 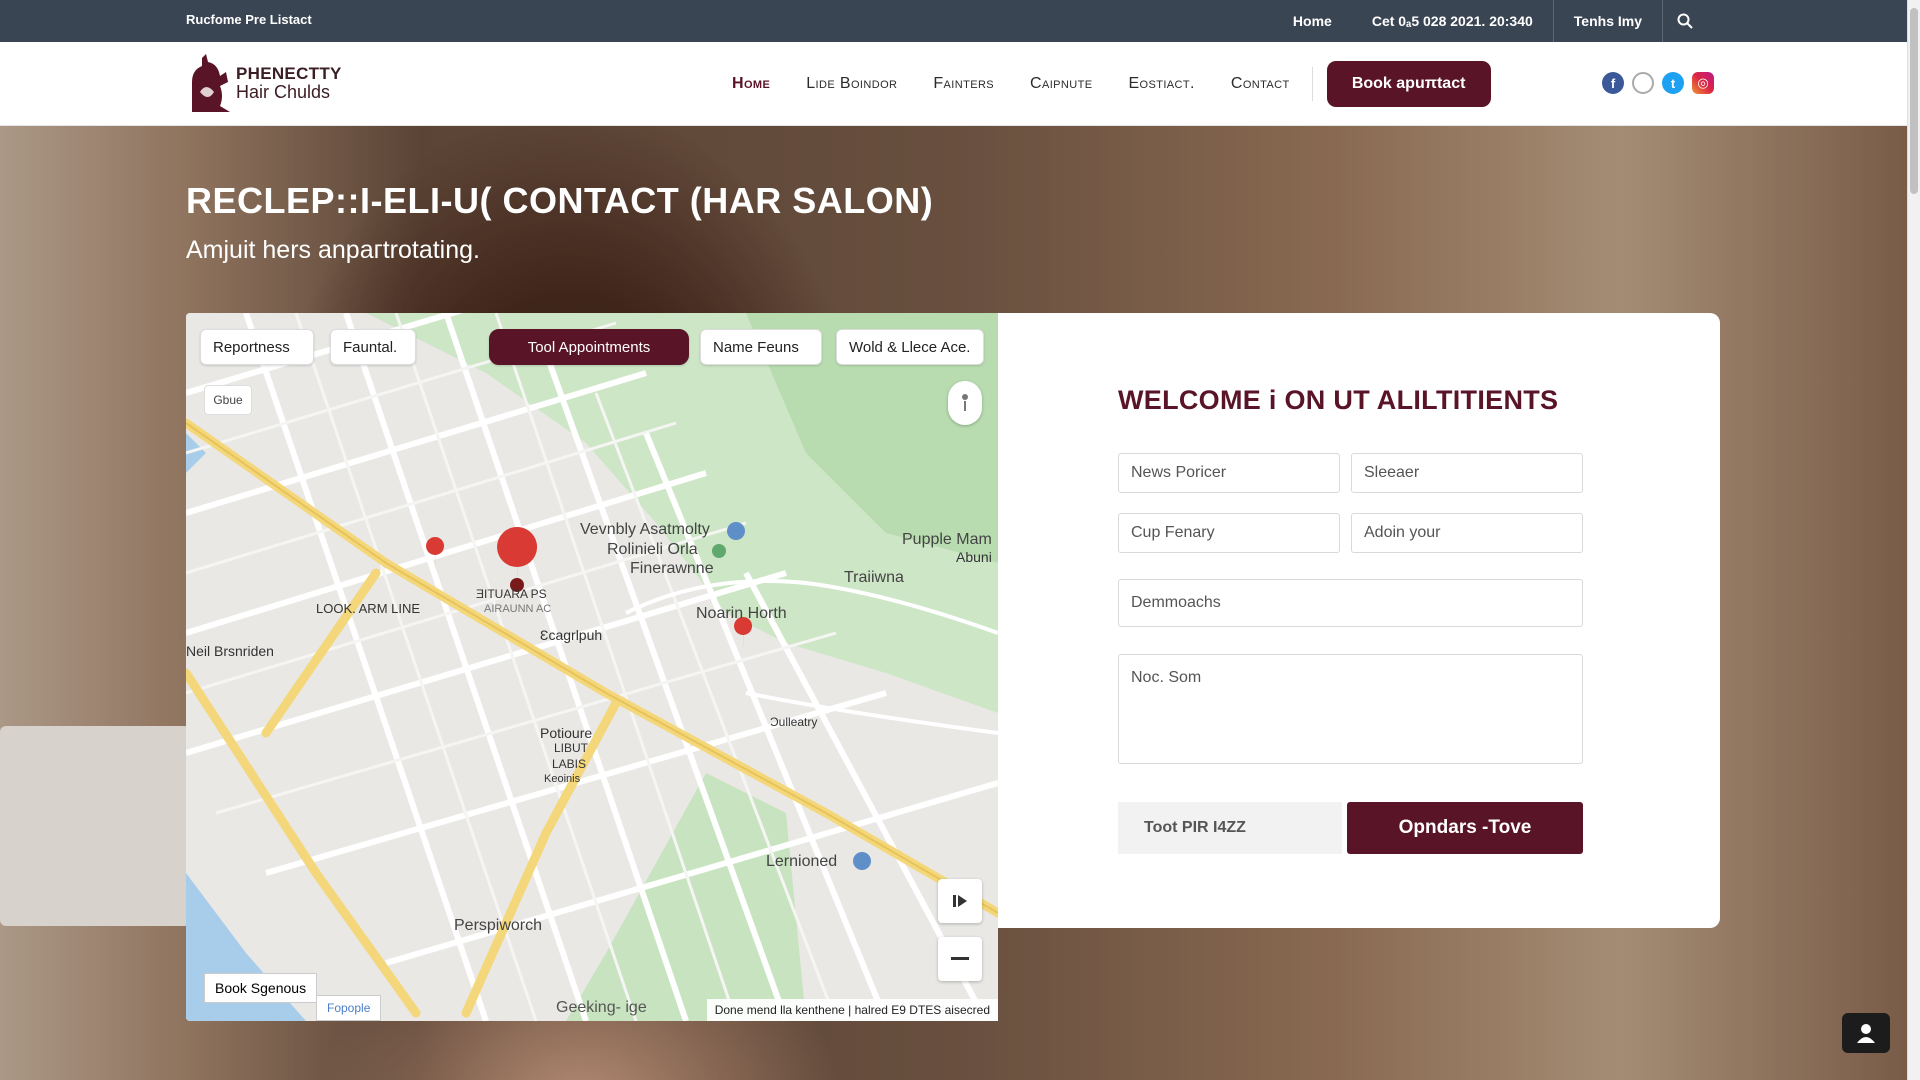 What do you see at coordinates (373, 347) in the screenshot?
I see `map-chip-fauntal: Fauntal.` at bounding box center [373, 347].